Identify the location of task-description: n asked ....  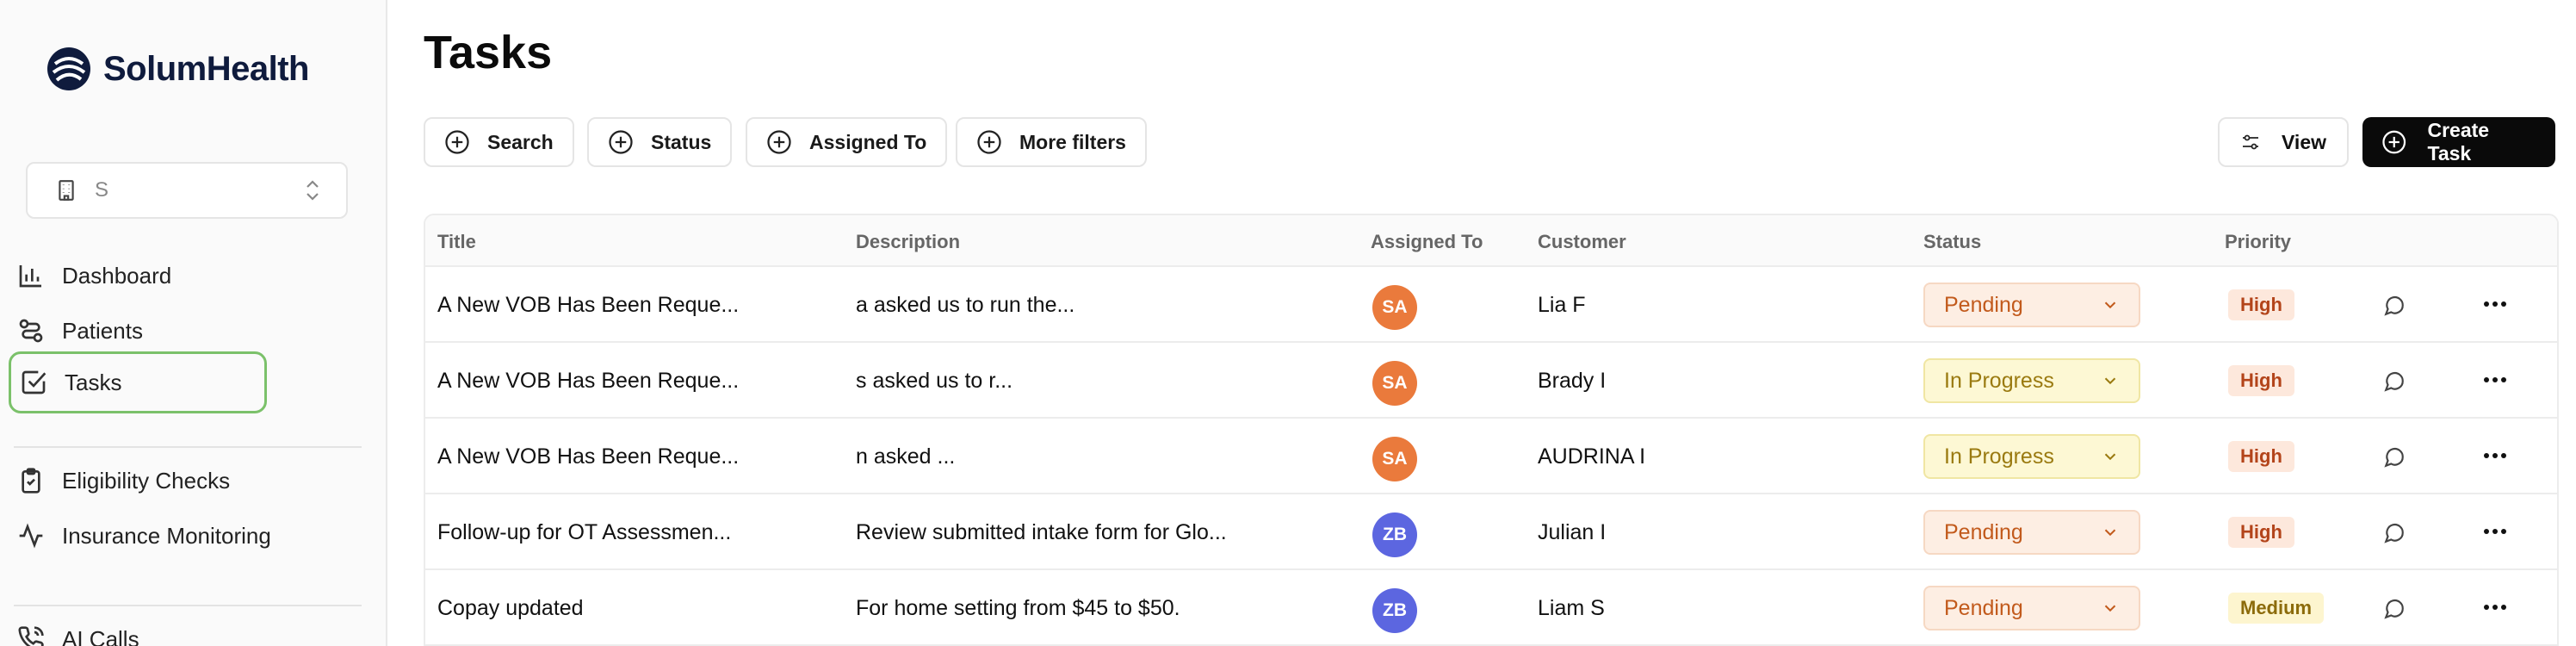
(906, 456).